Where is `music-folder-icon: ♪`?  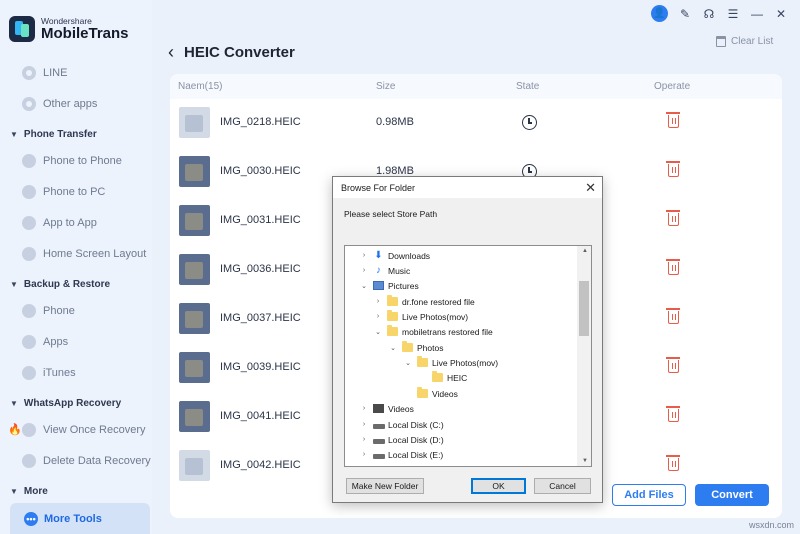
music-folder-icon: ♪ is located at coordinates (378, 270).